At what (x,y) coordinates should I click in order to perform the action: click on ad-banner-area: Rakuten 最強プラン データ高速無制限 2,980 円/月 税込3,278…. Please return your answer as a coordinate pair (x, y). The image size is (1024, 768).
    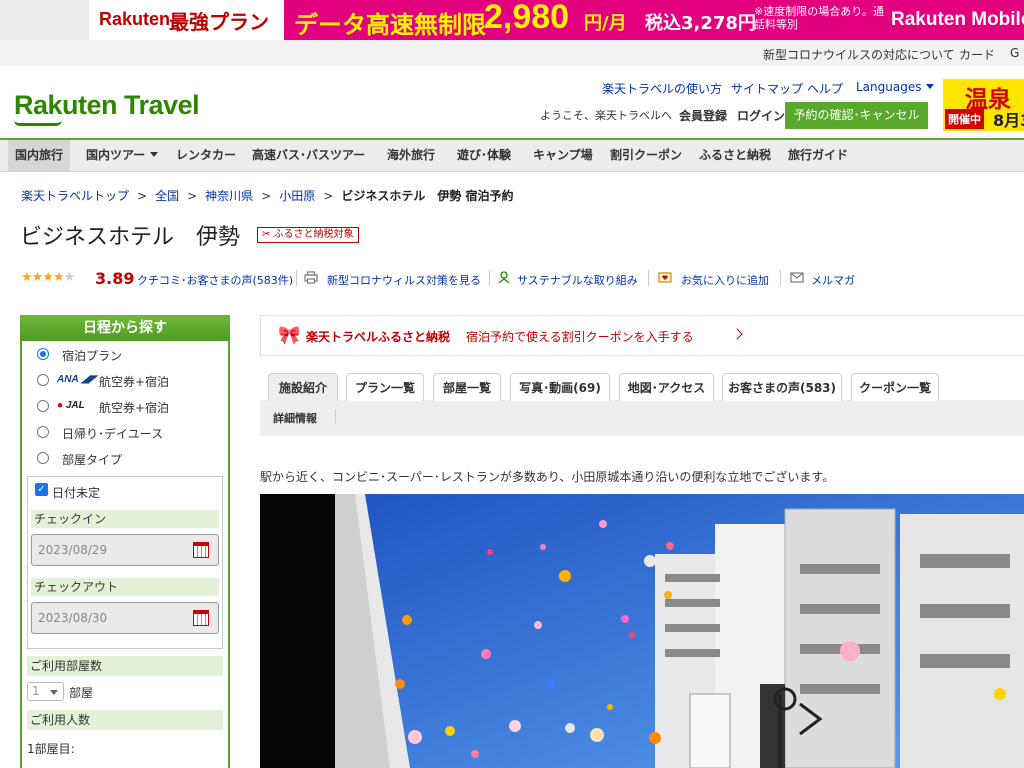
    Looking at the image, I should click on (512, 20).